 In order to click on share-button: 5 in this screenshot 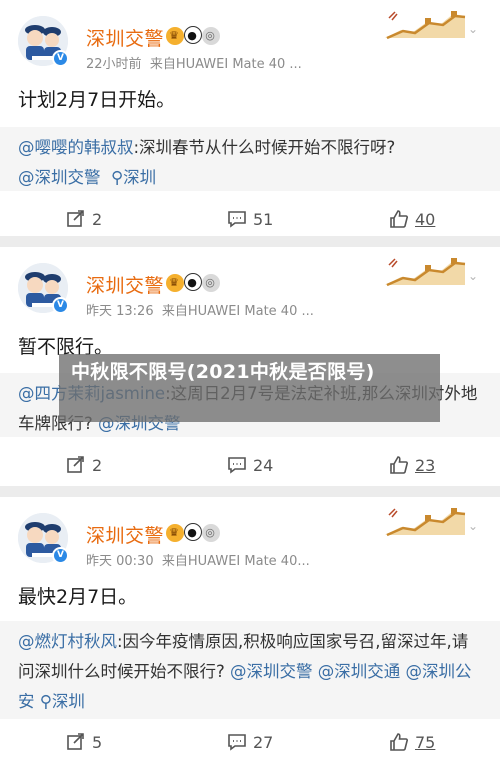, I will do `click(84, 742)`.